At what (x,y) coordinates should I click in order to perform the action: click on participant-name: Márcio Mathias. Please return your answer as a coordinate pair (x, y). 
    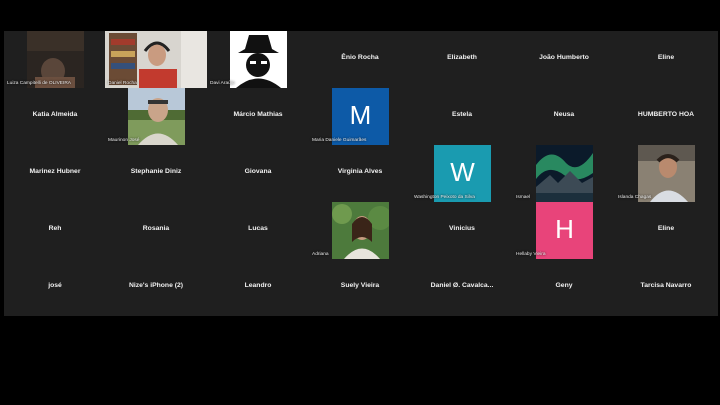
    Looking at the image, I should click on (258, 114).